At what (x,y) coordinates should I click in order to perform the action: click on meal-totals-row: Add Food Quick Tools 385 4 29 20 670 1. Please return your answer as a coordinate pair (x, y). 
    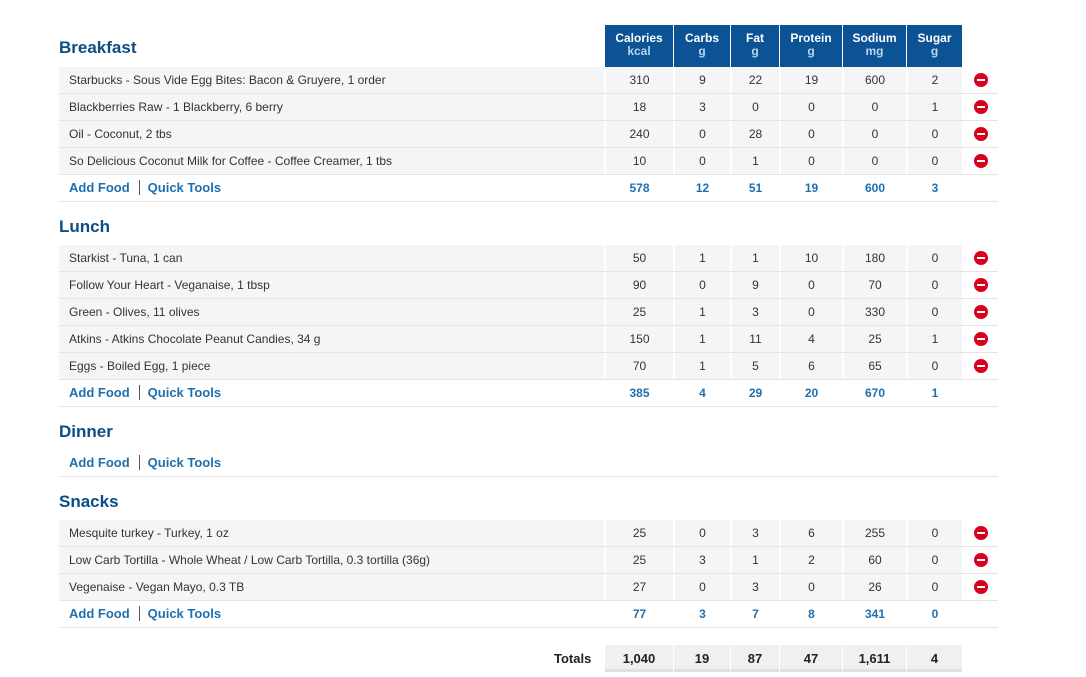
    Looking at the image, I should click on (528, 393).